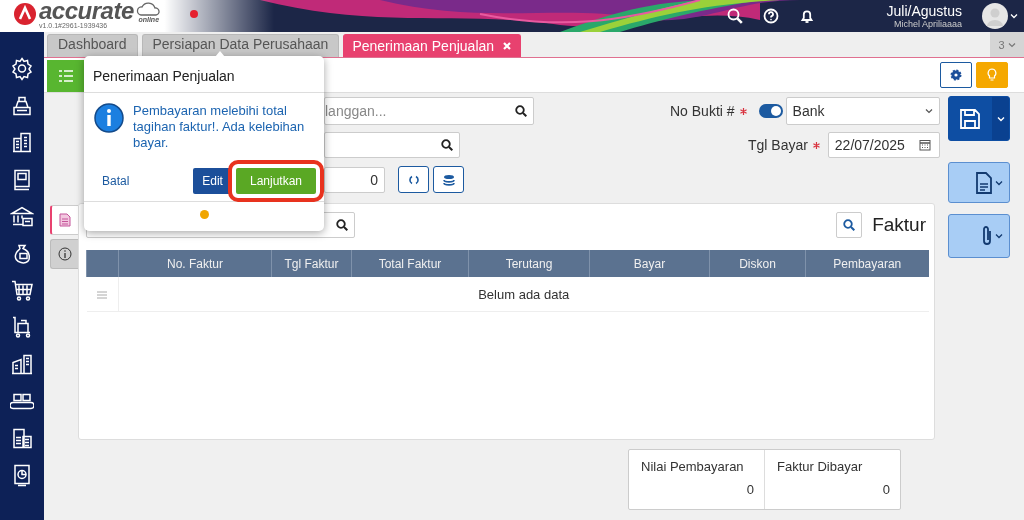 The image size is (1024, 520). What do you see at coordinates (757, 263) in the screenshot?
I see `column-header: Diskon` at bounding box center [757, 263].